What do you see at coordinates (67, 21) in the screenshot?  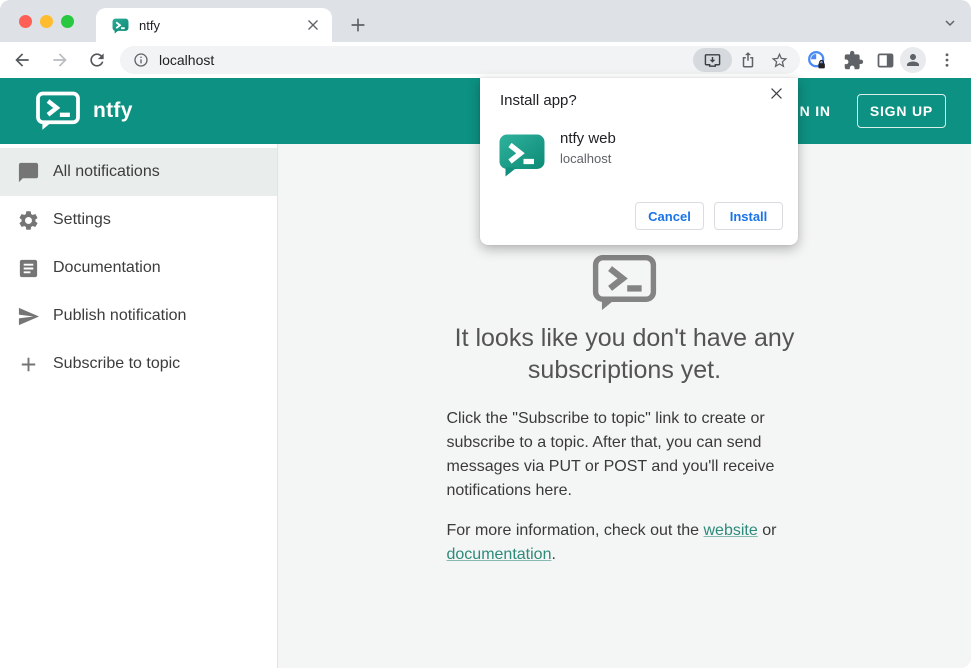 I see `zoom-window-button` at bounding box center [67, 21].